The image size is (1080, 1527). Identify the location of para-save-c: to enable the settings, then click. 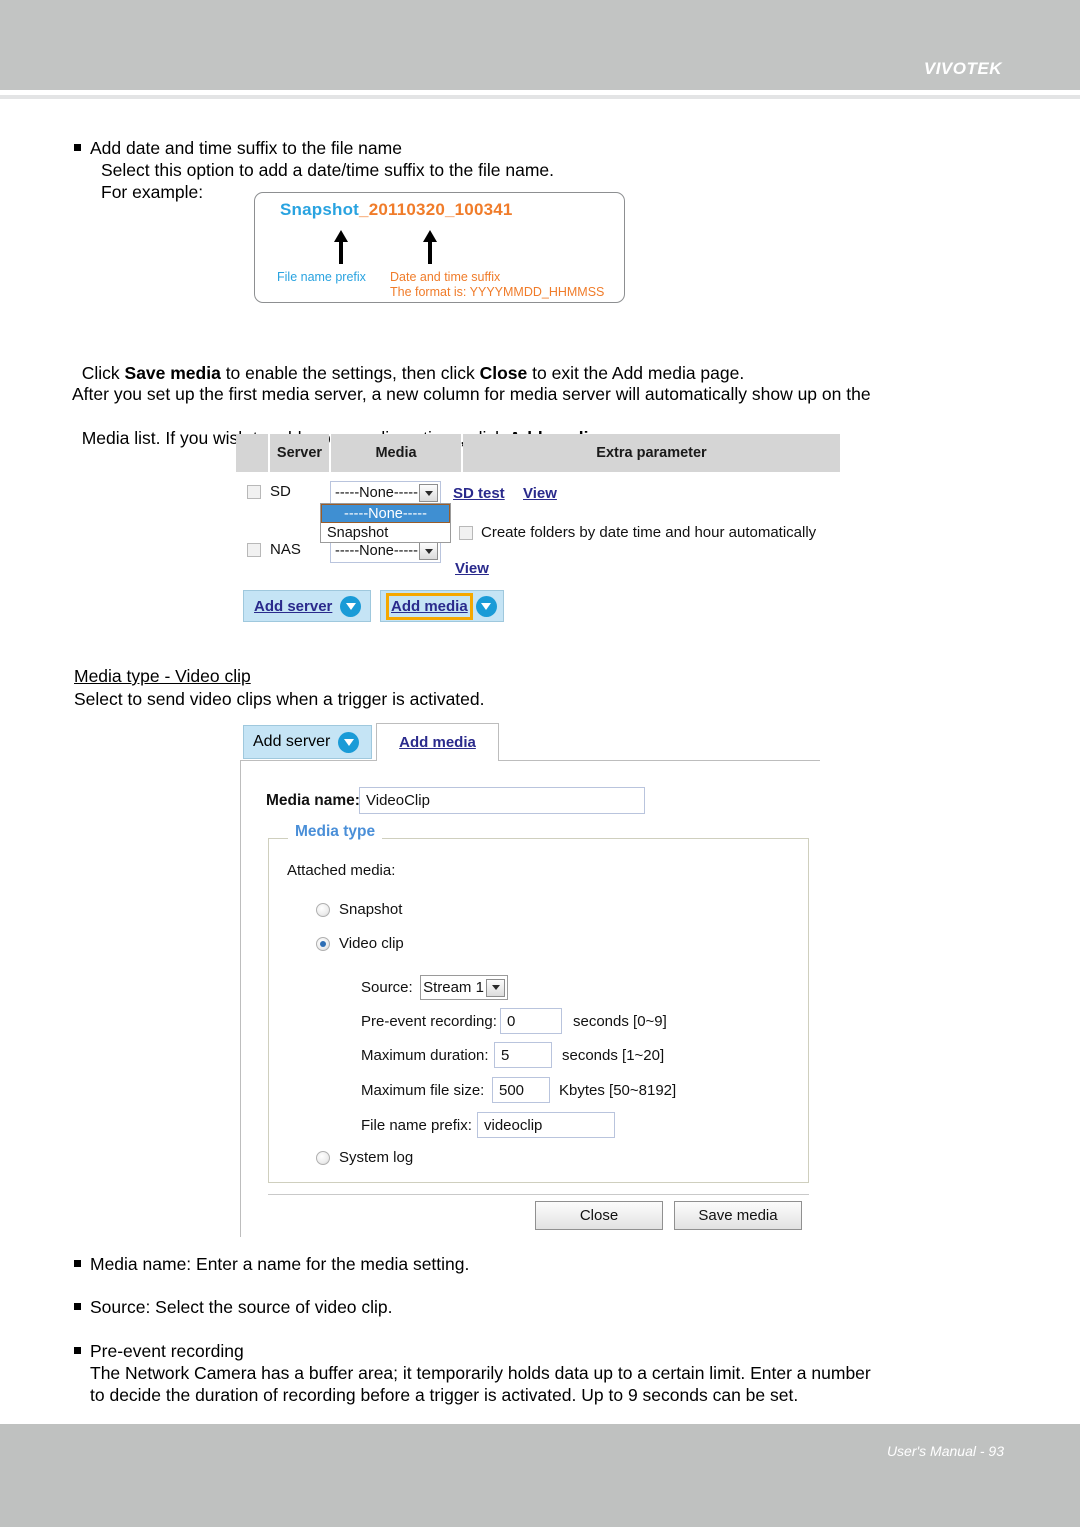
(350, 373).